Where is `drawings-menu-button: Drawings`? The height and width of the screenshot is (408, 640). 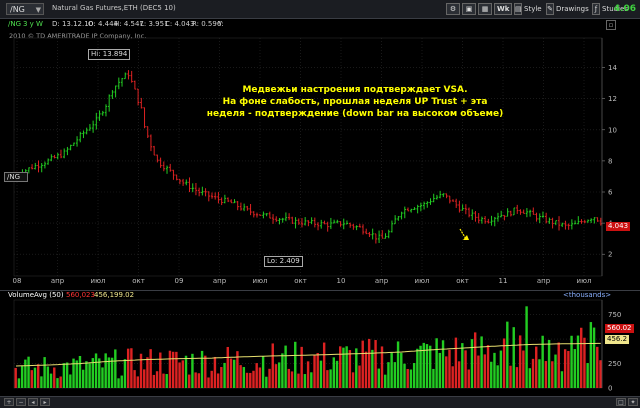 drawings-menu-button: Drawings is located at coordinates (572, 9).